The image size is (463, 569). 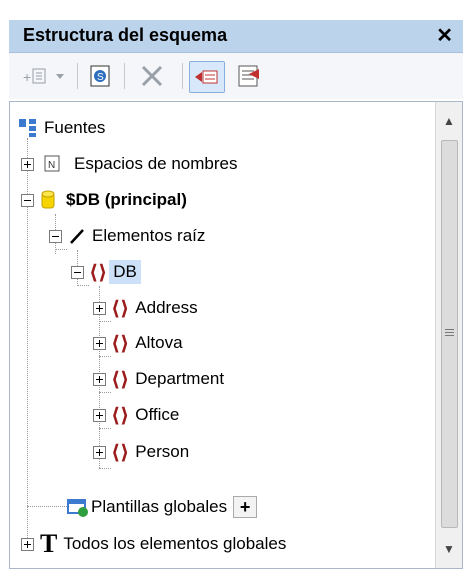 I want to click on tree-node-db-main: $DB (principal), so click(x=104, y=200).